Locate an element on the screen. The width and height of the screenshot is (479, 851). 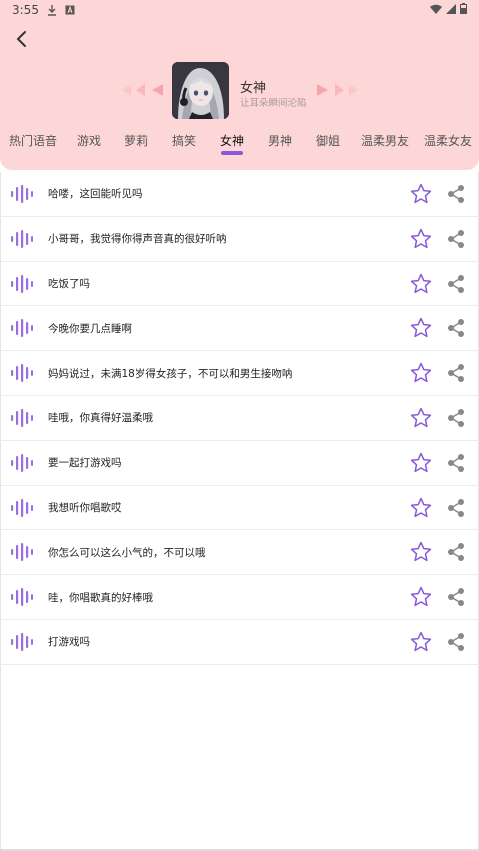
list-item: 小哥哥，我觉得你得声音真的很好听呐 is located at coordinates (239, 239).